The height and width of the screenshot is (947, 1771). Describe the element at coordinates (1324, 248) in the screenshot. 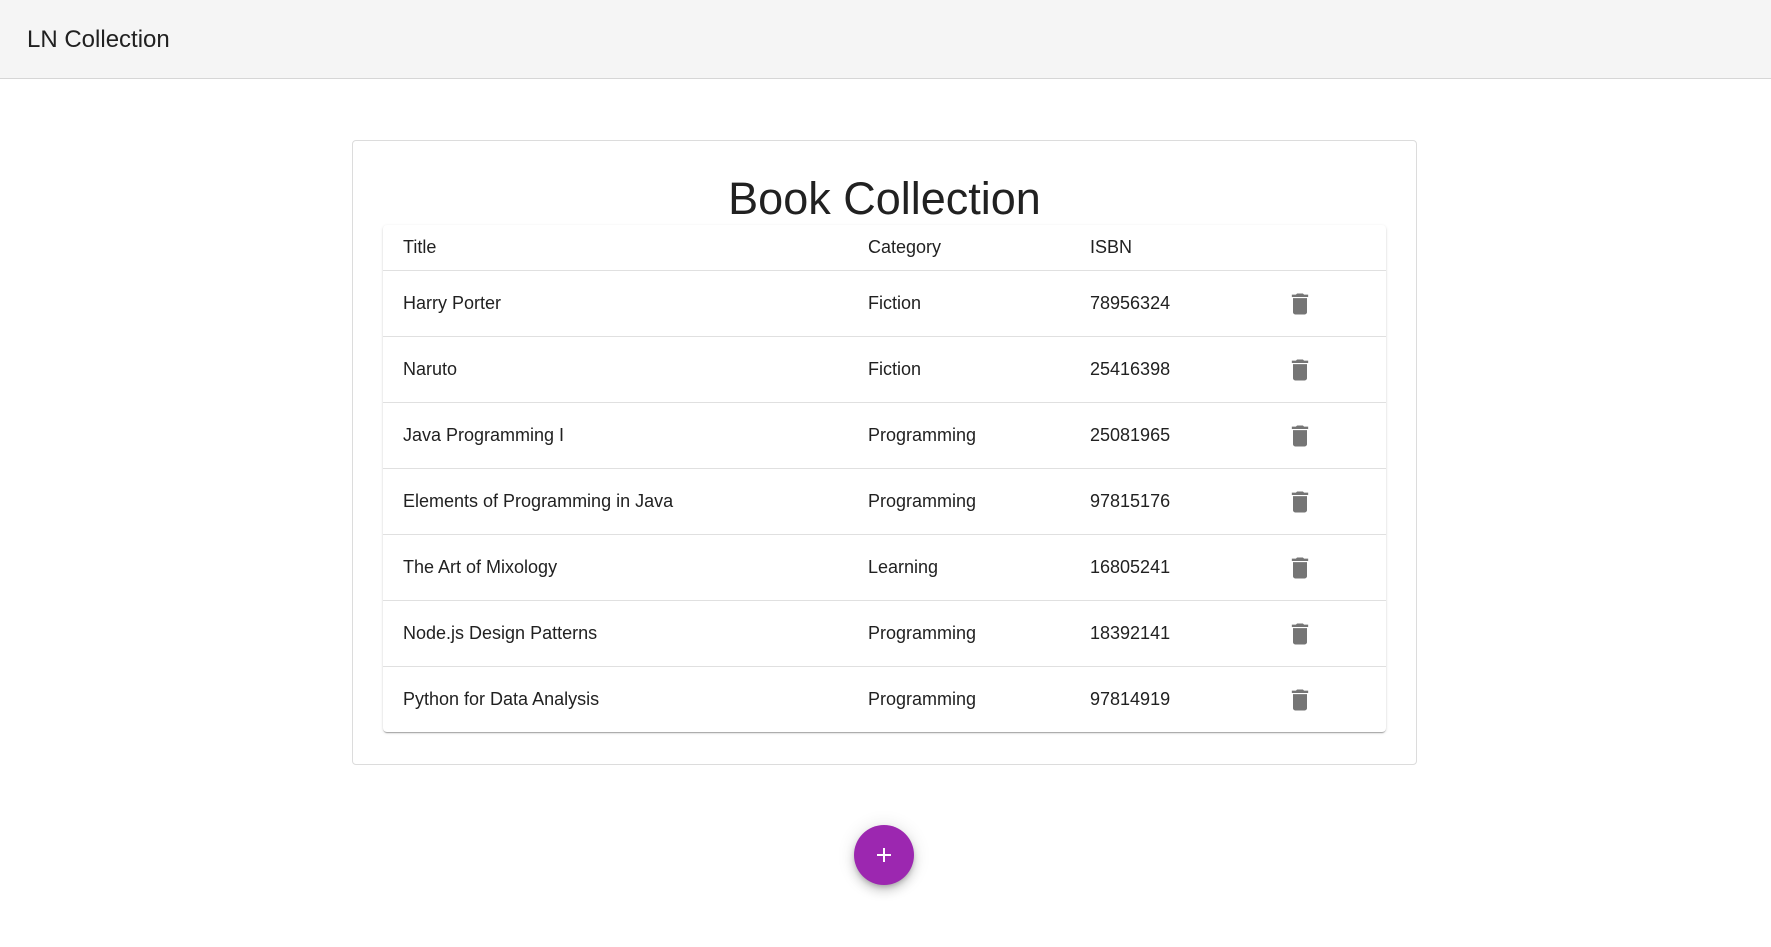

I see `column-header-actions` at that location.